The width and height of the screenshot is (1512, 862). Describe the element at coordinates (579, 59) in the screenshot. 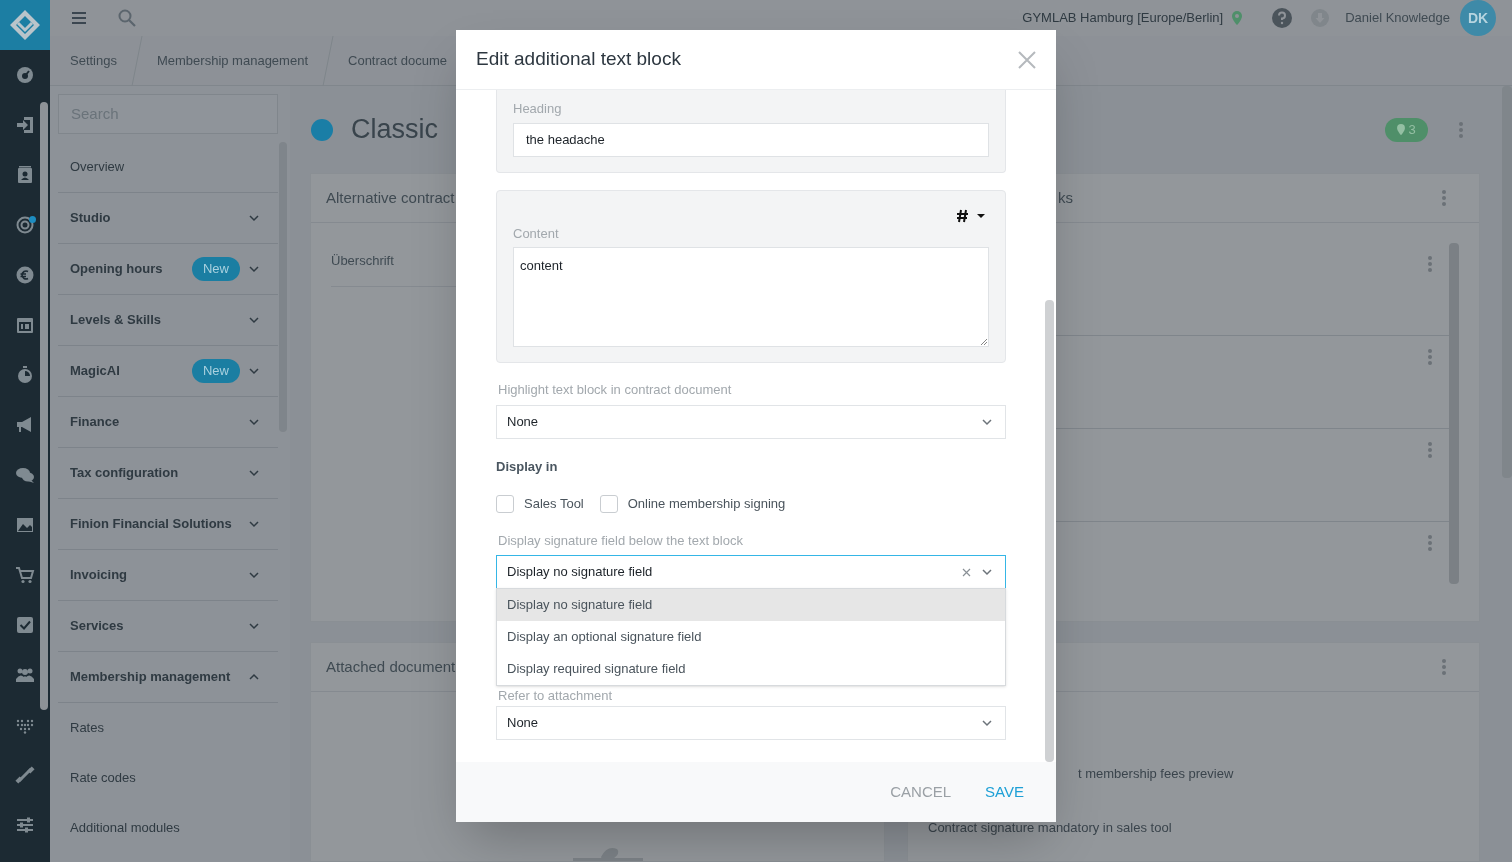

I see `modal-title: Edit additional text block` at that location.